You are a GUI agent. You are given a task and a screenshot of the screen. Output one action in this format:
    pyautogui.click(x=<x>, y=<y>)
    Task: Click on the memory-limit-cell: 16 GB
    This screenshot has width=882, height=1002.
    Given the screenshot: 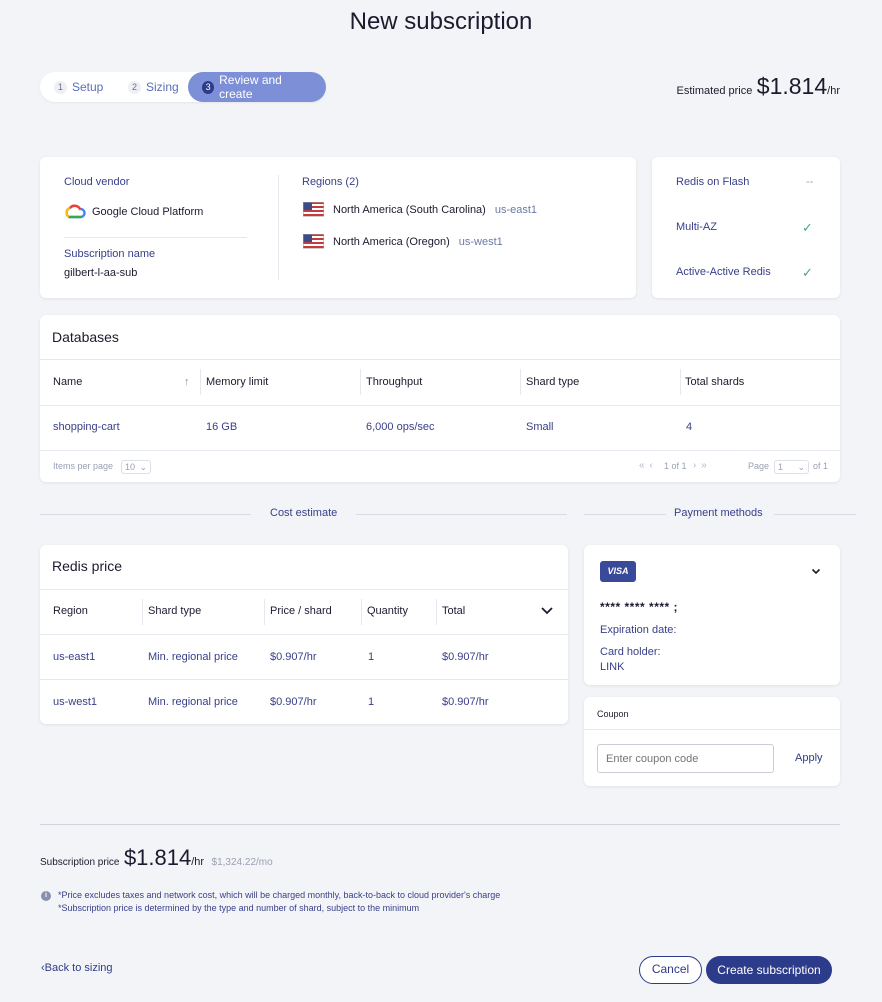 What is the action you would take?
    pyautogui.click(x=222, y=427)
    